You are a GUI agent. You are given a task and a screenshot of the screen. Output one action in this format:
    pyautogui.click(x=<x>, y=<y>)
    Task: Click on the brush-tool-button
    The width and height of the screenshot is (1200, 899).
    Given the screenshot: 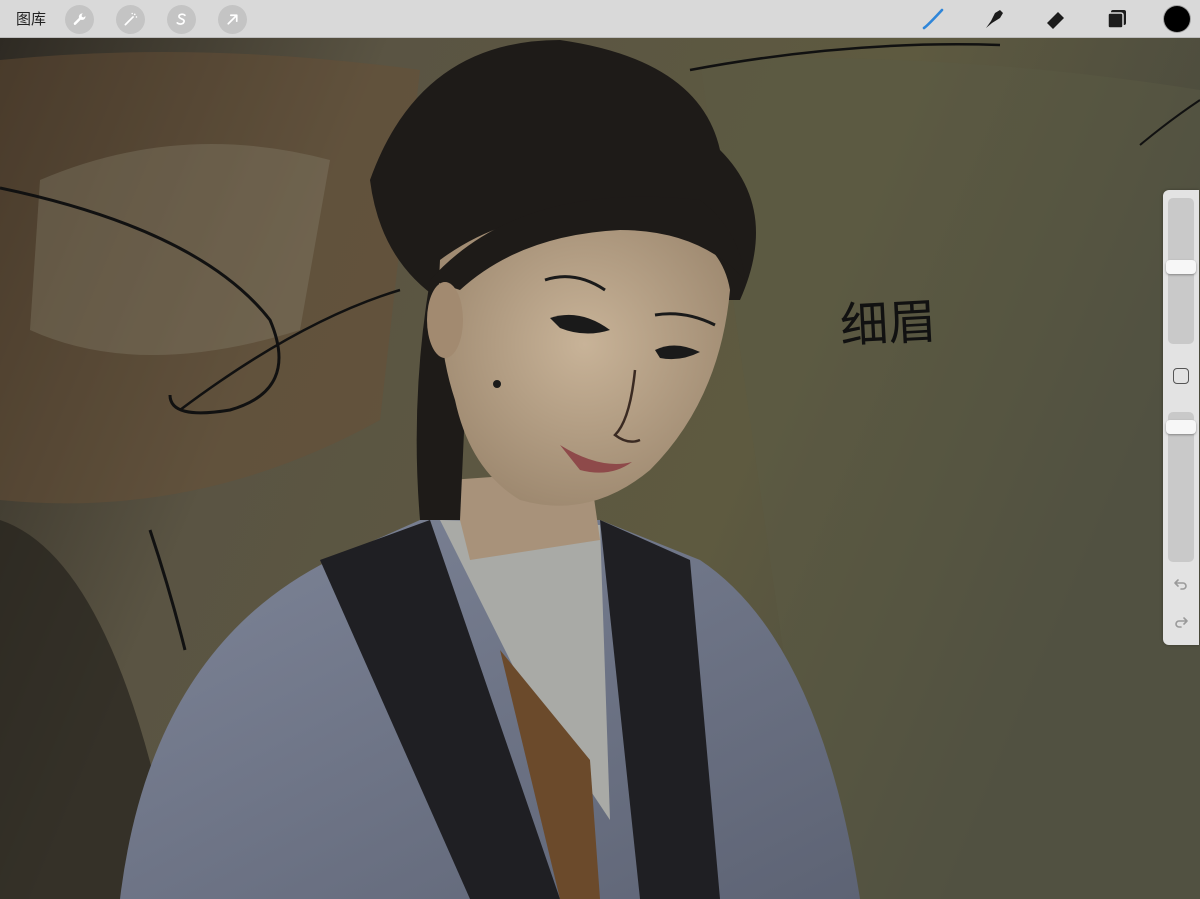 What is the action you would take?
    pyautogui.click(x=933, y=19)
    